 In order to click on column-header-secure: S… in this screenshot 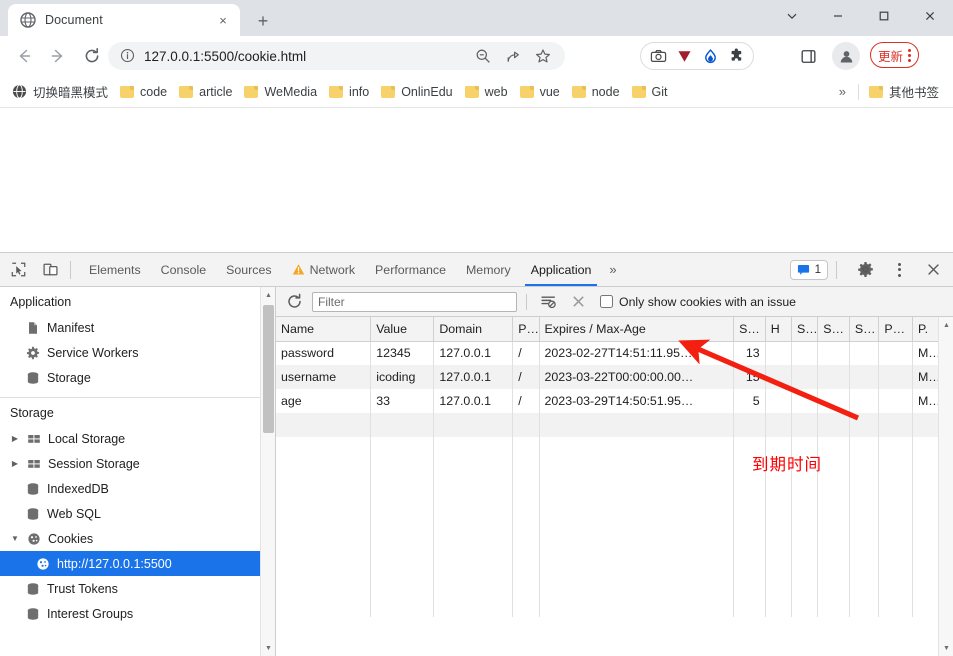, I will do `click(805, 329)`.